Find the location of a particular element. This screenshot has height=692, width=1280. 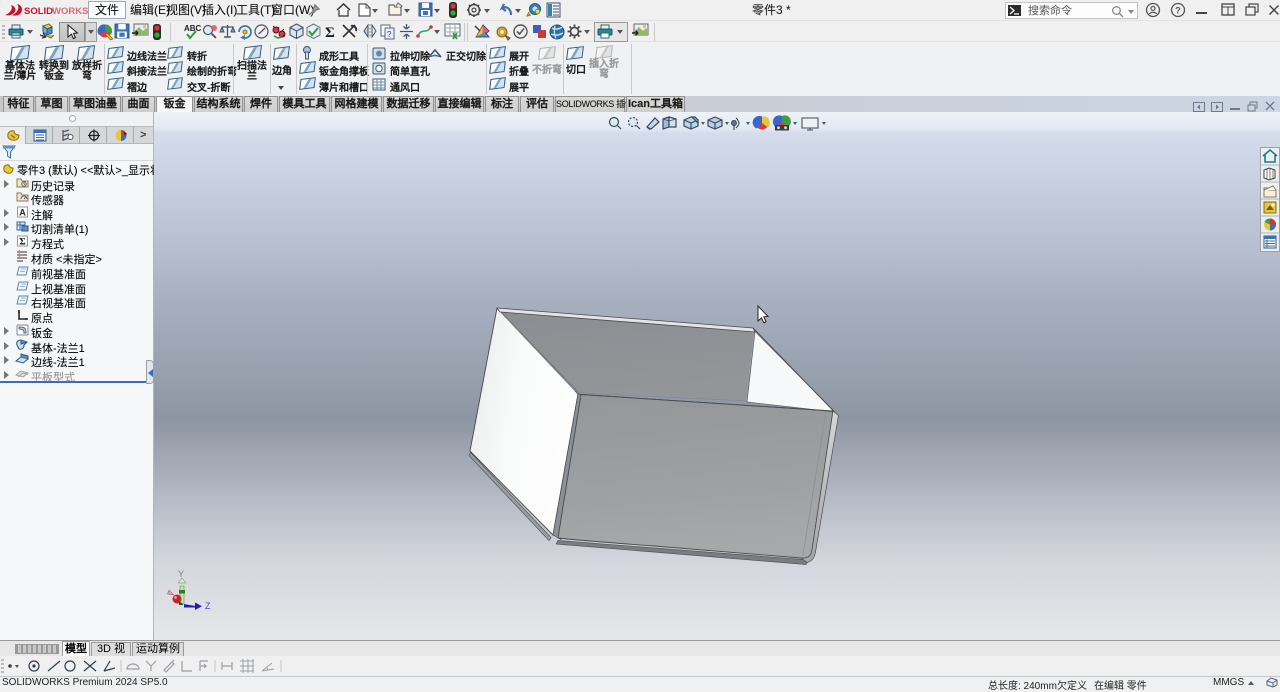

svg-text: SOLID is located at coordinates (38, 11).